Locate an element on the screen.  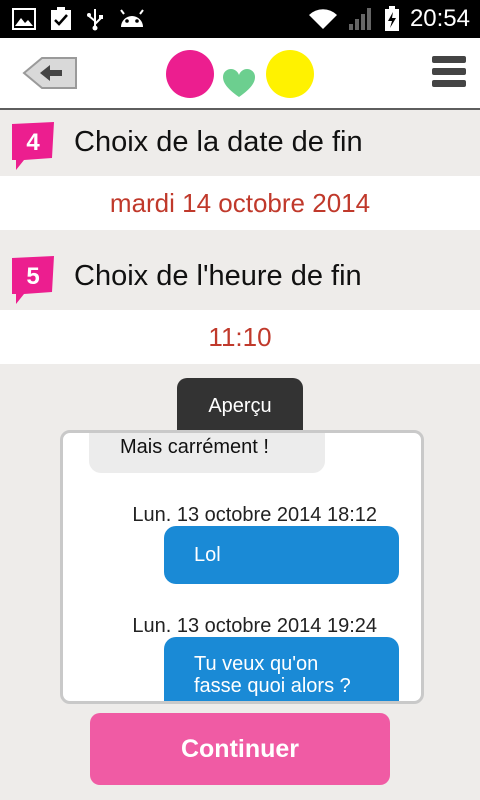
android-icon is located at coordinates (132, 18).